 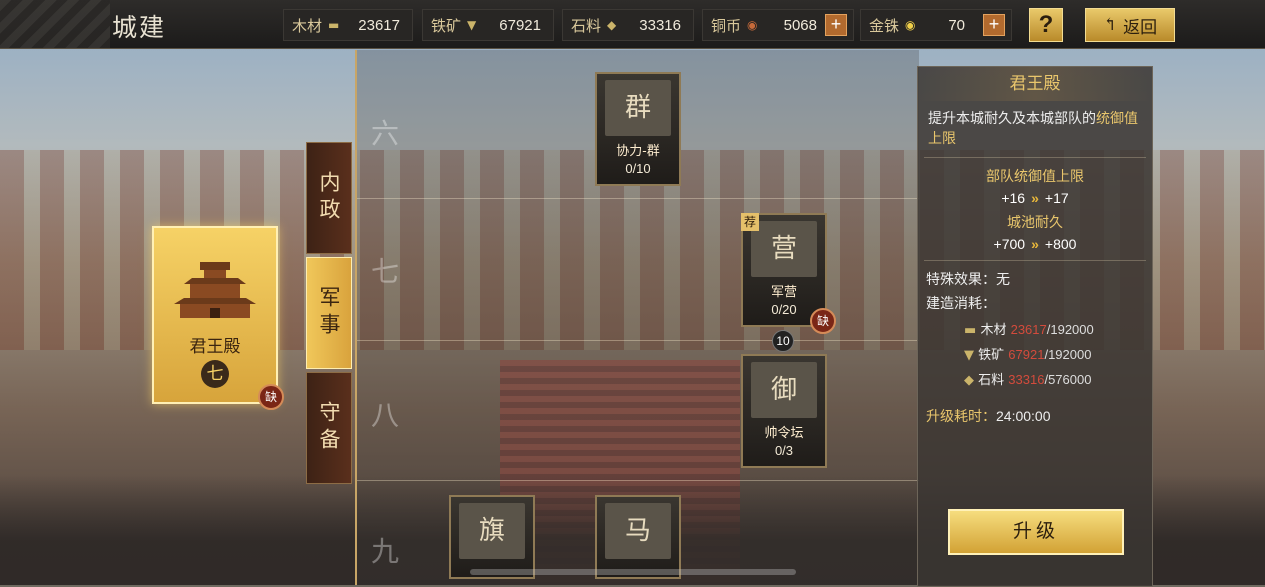 What do you see at coordinates (991, 380) in the screenshot?
I see `cost-name: 石料` at bounding box center [991, 380].